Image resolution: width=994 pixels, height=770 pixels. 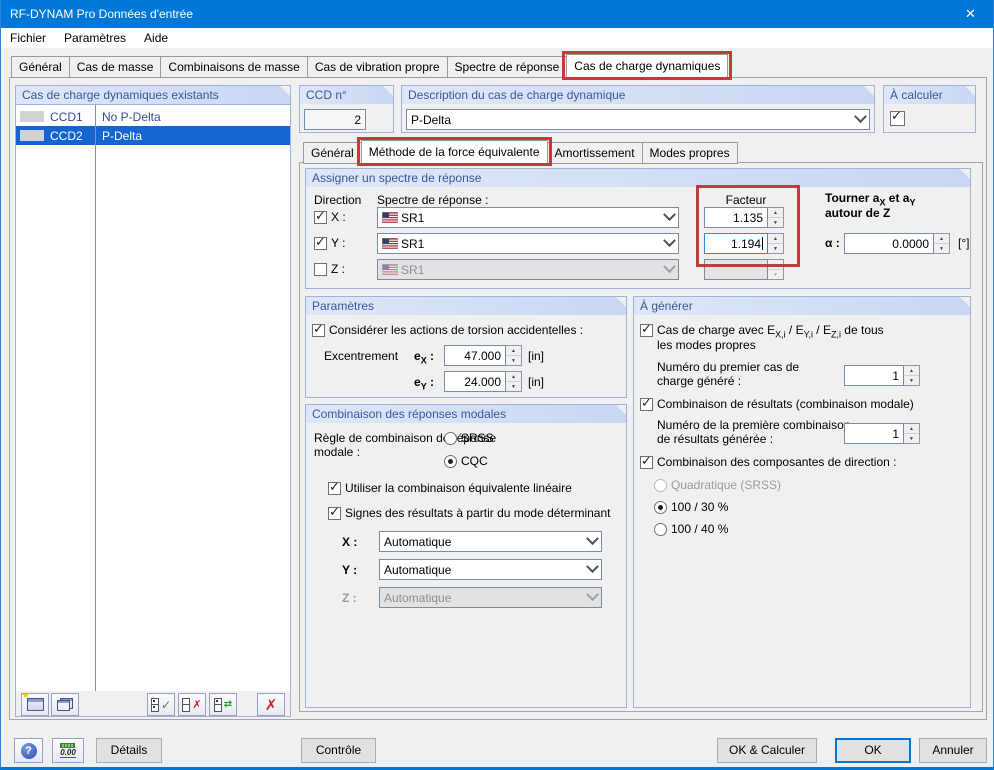 I want to click on deselect-all-button: ✗, so click(x=192, y=704).